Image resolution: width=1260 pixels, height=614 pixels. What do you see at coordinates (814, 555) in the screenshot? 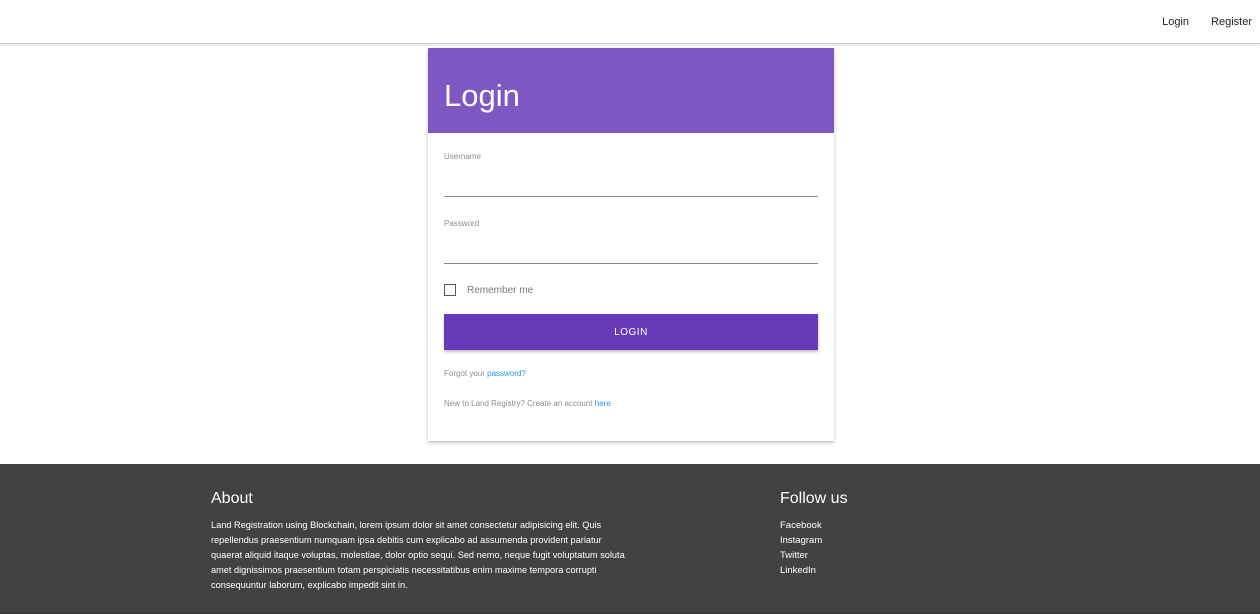
I see `social-item: Twitter` at bounding box center [814, 555].